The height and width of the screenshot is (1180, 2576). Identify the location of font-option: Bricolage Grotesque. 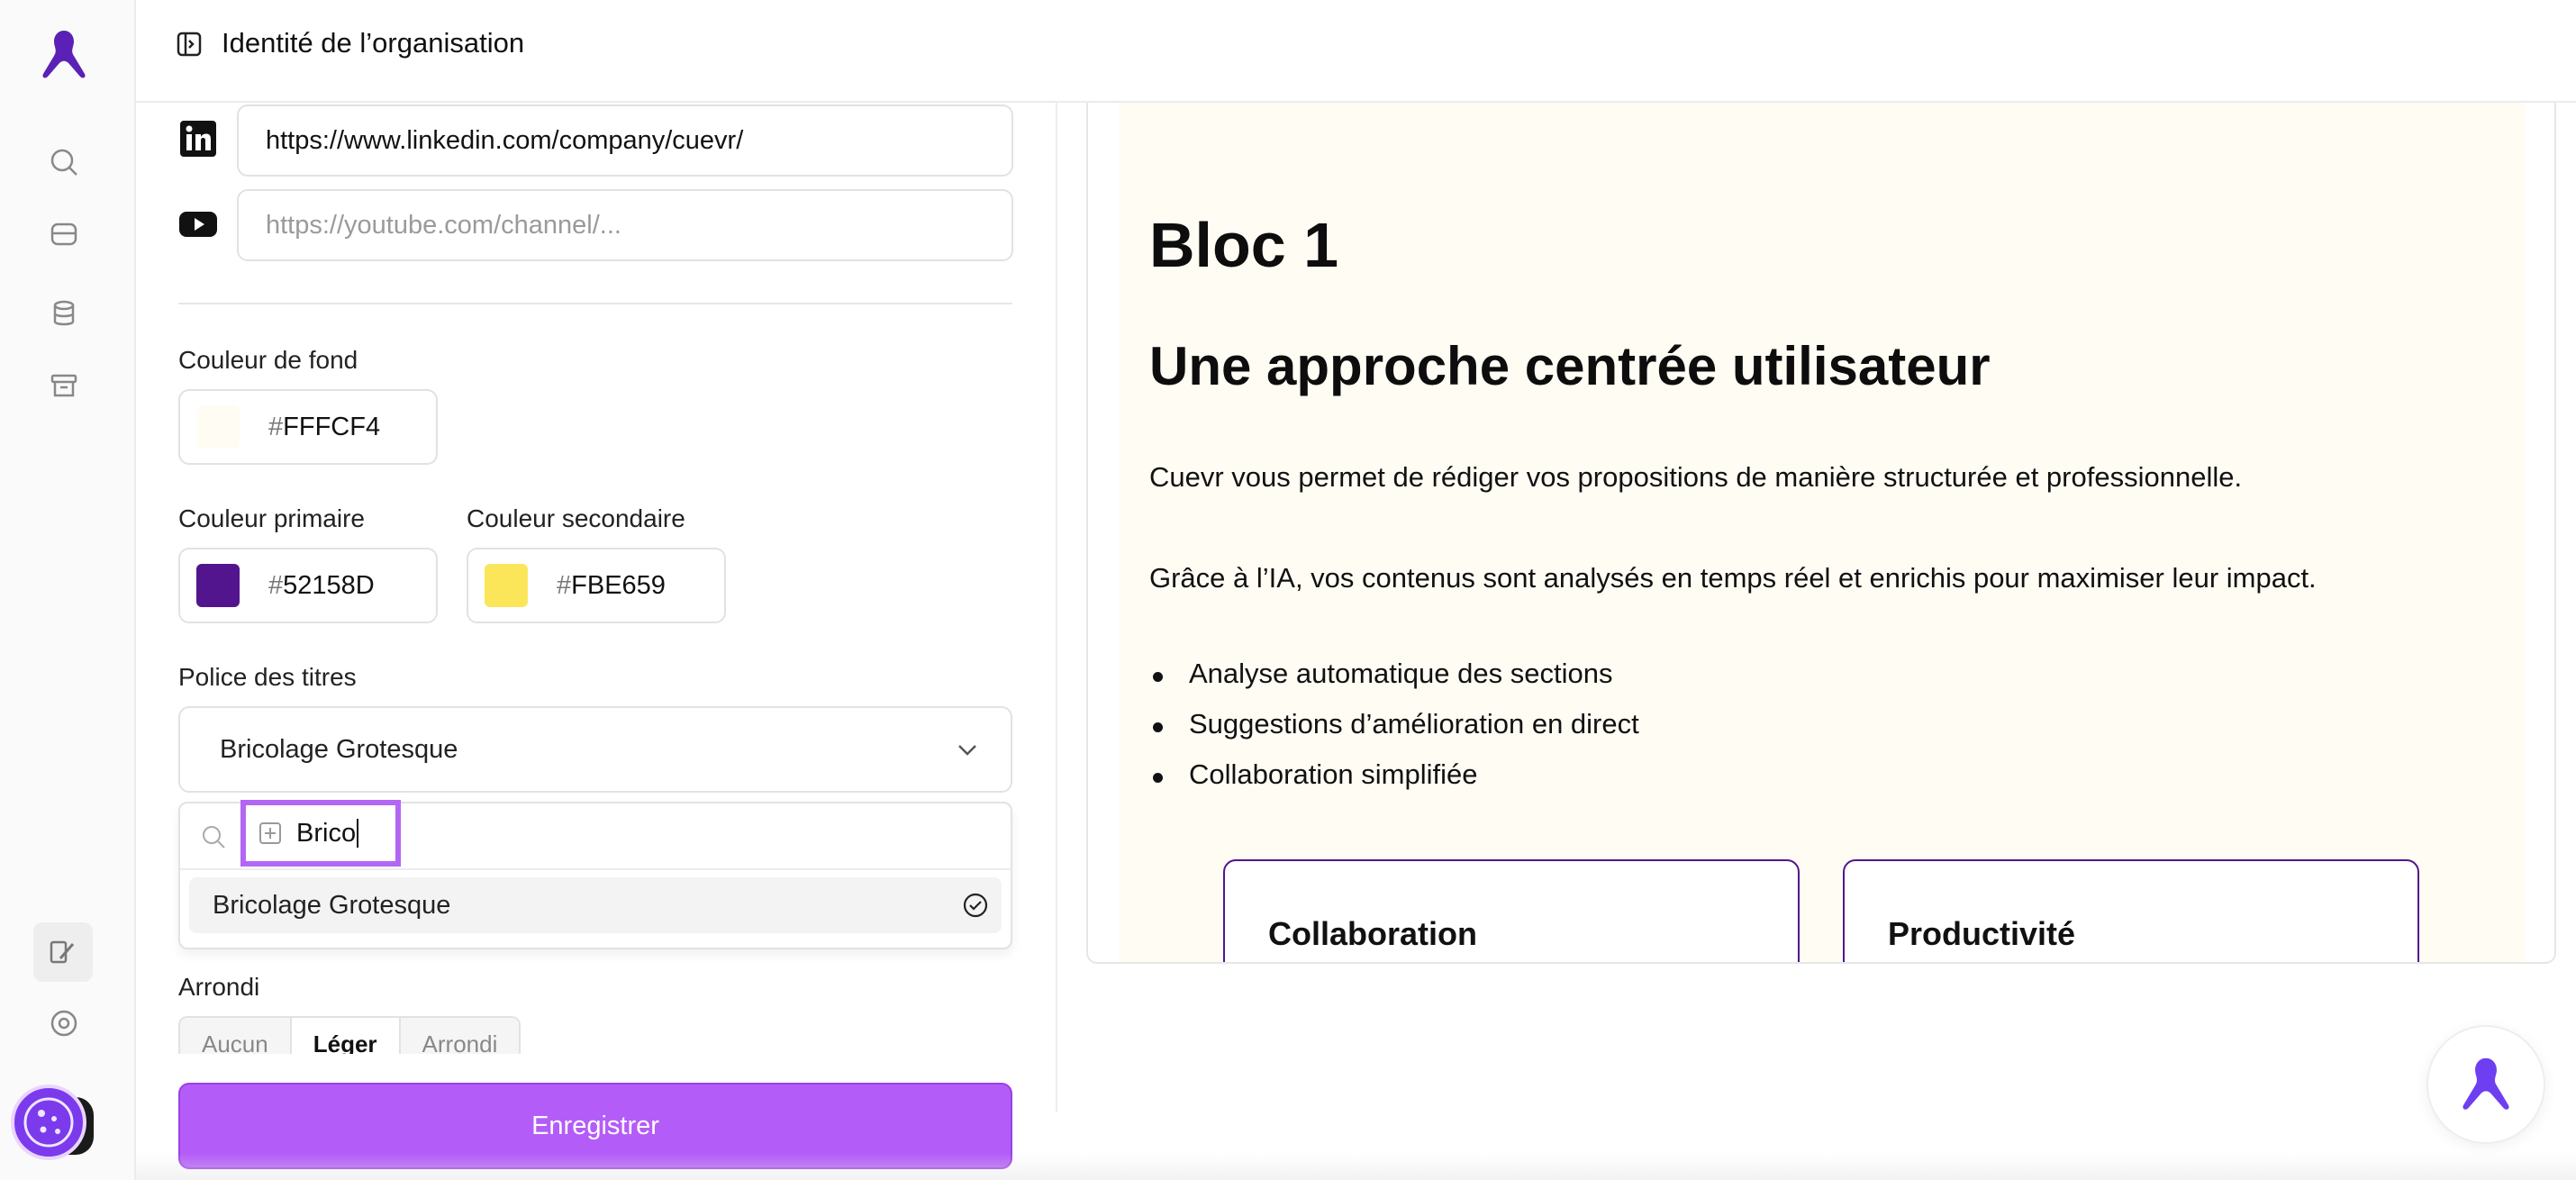
(595, 905).